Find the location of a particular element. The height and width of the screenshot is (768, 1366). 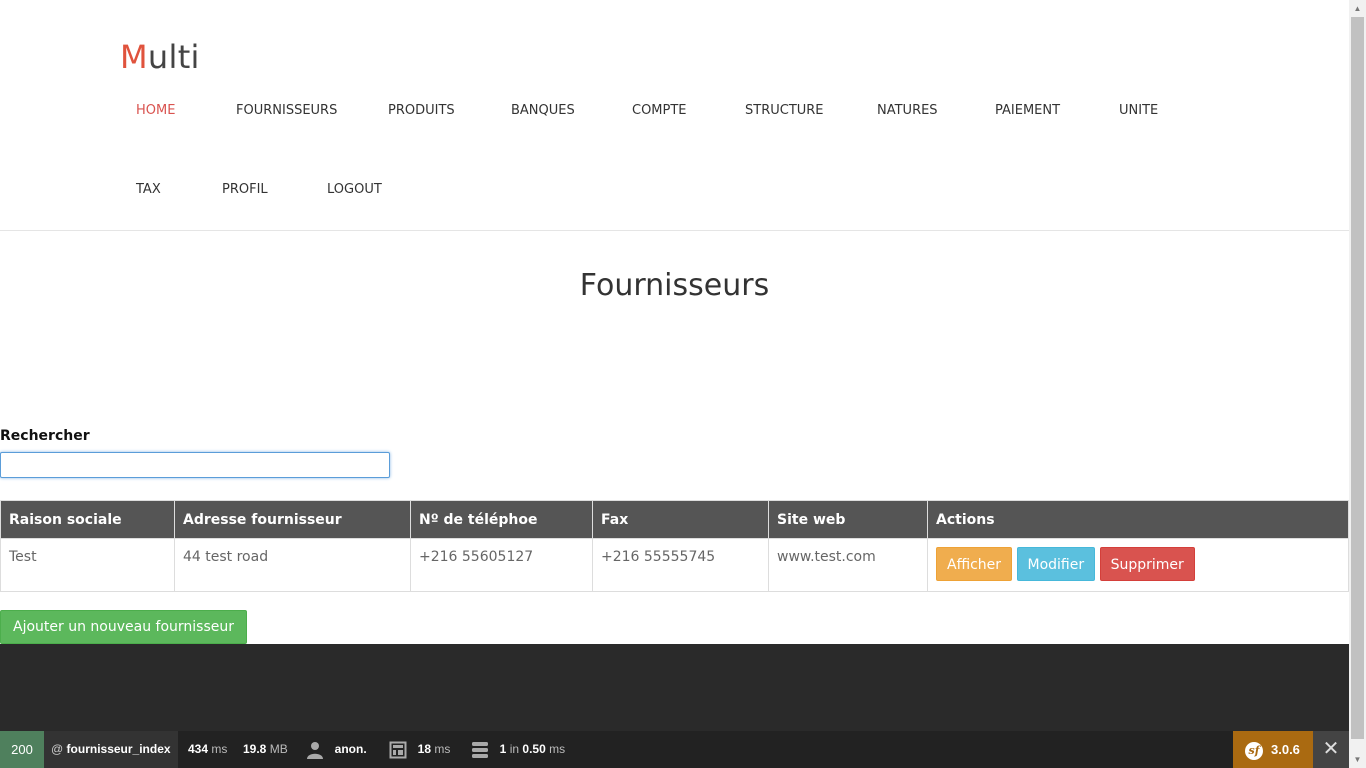

database-icon is located at coordinates (480, 749).